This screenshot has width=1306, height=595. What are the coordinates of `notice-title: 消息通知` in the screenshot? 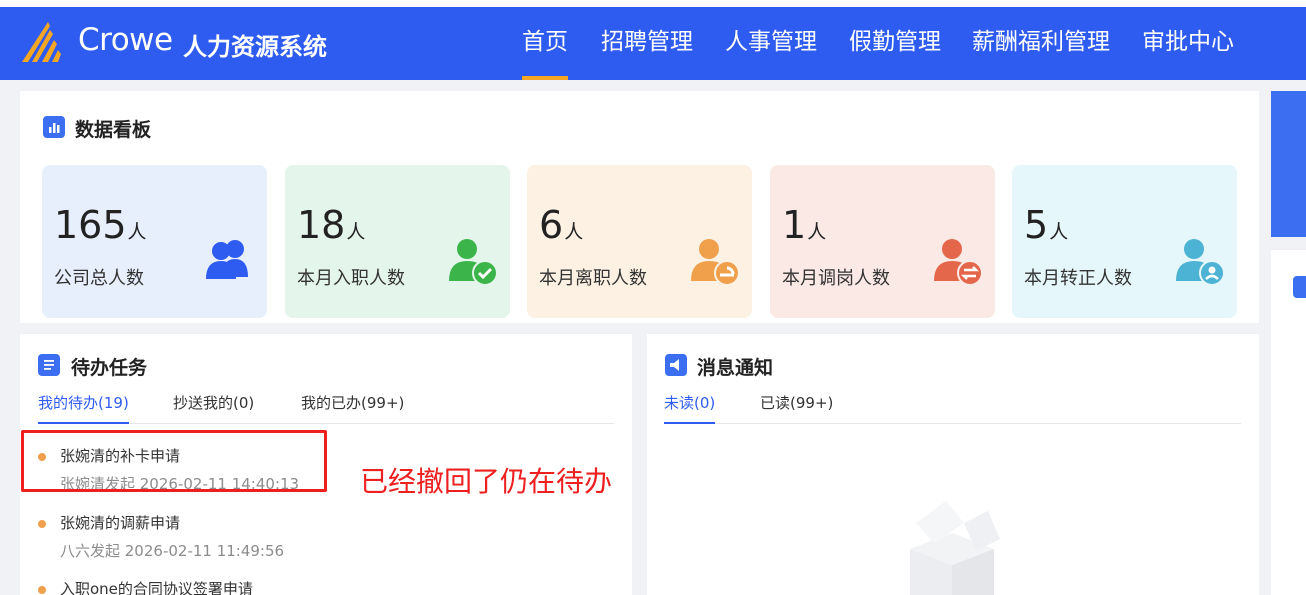 It's located at (735, 368).